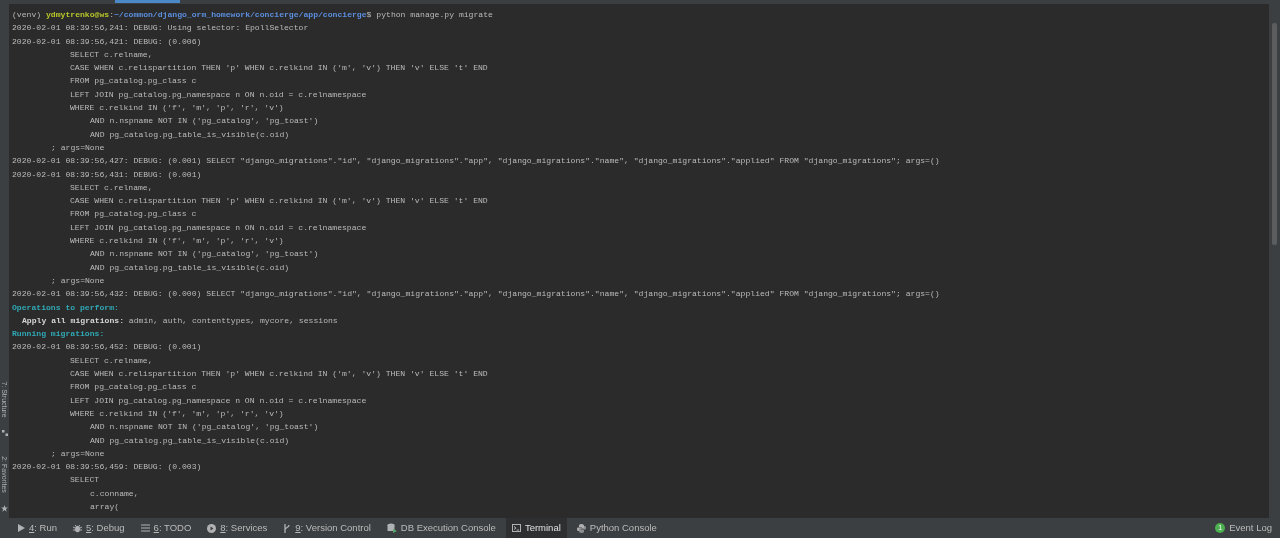 The image size is (1280, 538). Describe the element at coordinates (441, 528) in the screenshot. I see `tool-window-tab: DB Execution Console` at that location.